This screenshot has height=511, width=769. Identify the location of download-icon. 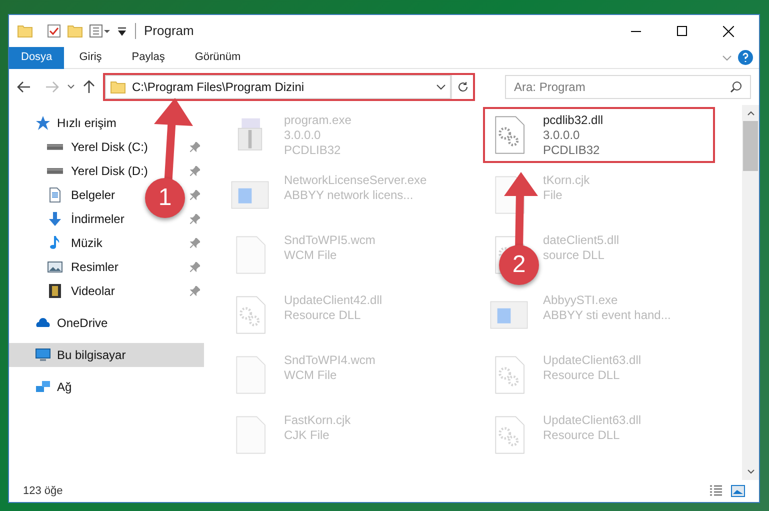
(55, 219).